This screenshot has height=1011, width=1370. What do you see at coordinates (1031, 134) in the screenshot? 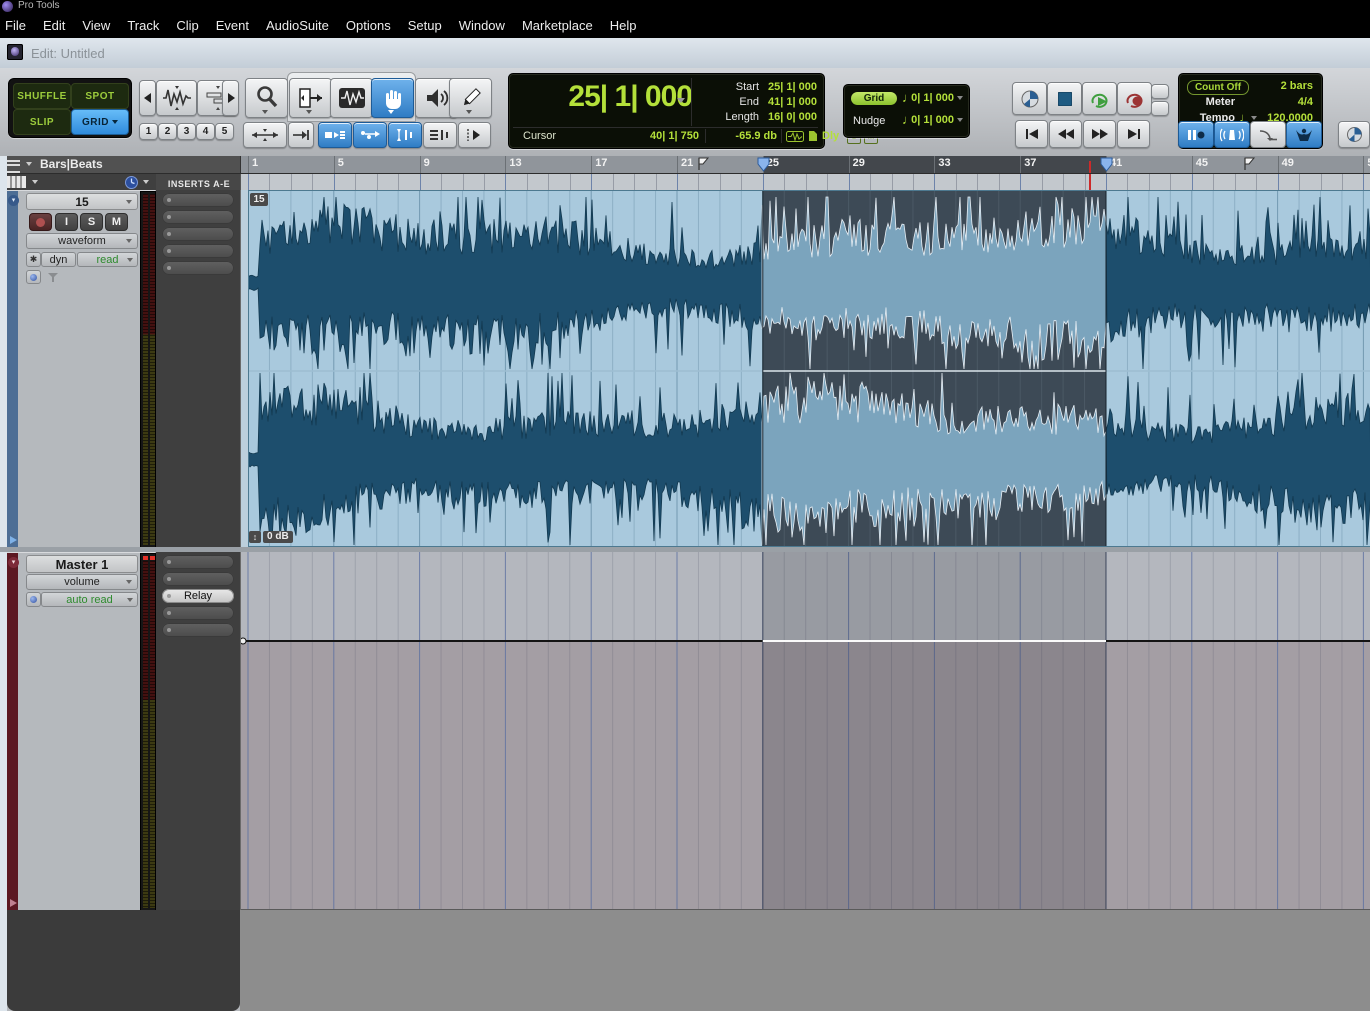
I see `return-to-zero-button` at bounding box center [1031, 134].